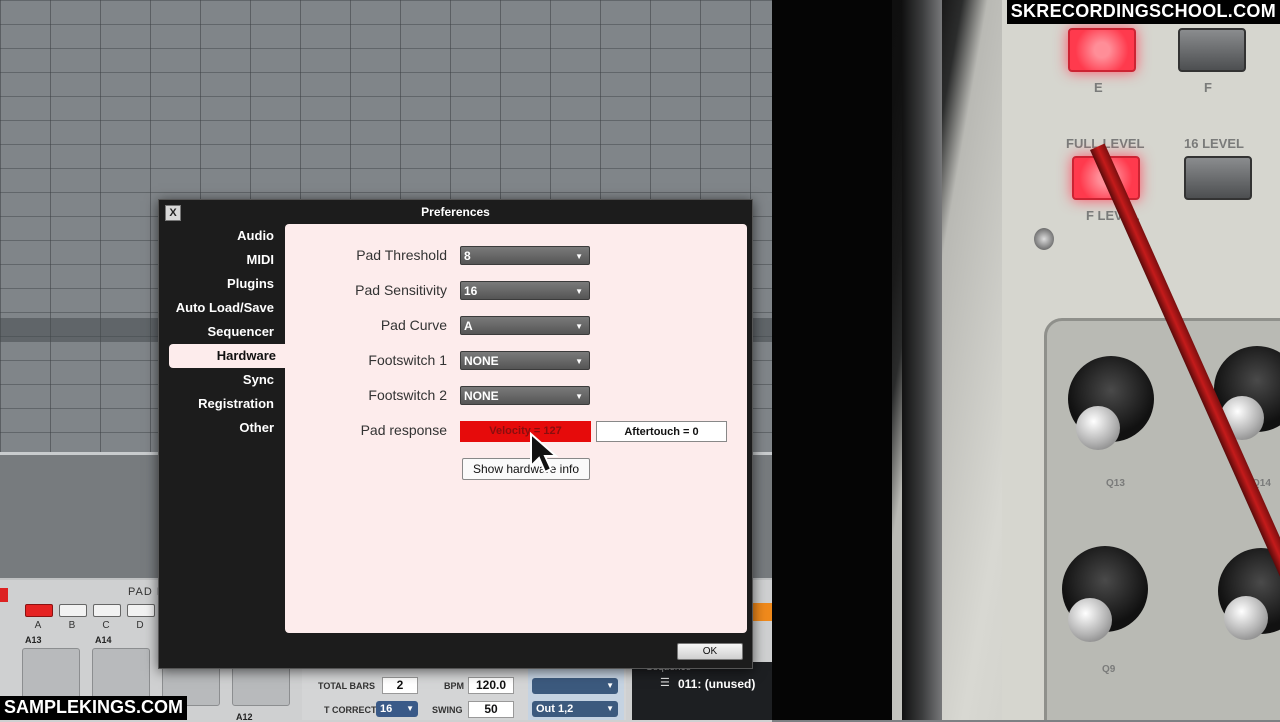 The image size is (1280, 722). I want to click on output-select: Out 1,2 ▼, so click(575, 709).